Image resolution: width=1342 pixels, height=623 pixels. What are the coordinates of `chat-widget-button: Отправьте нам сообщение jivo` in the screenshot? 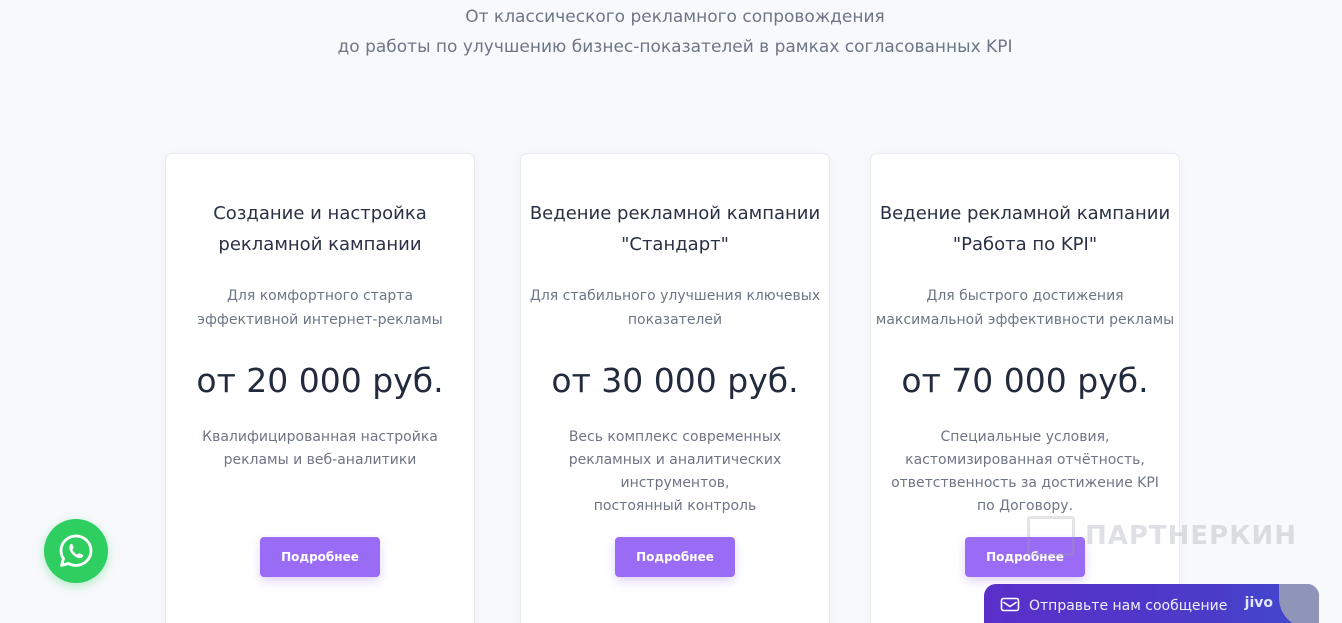 It's located at (1151, 603).